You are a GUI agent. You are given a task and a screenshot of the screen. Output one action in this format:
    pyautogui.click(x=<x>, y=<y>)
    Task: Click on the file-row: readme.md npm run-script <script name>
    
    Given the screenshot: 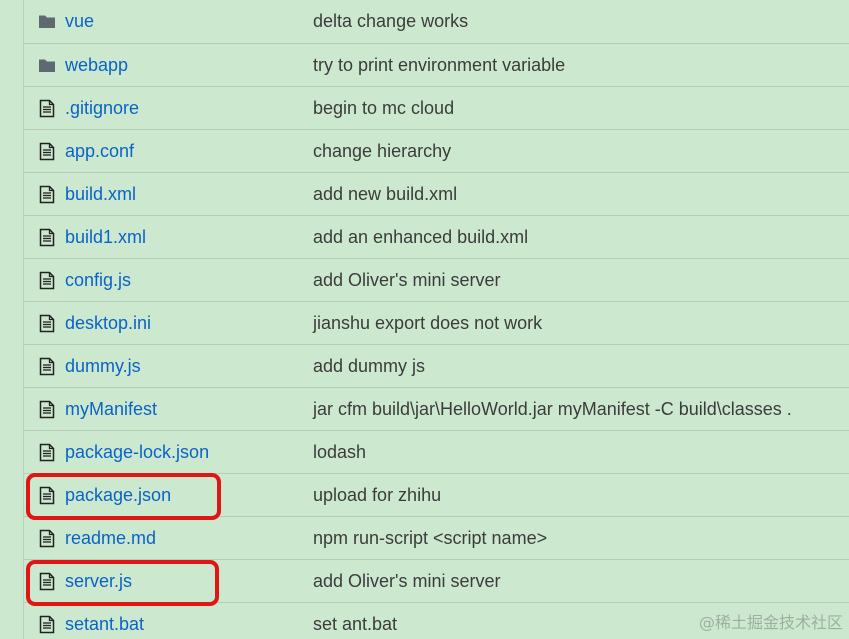 What is the action you would take?
    pyautogui.click(x=436, y=538)
    